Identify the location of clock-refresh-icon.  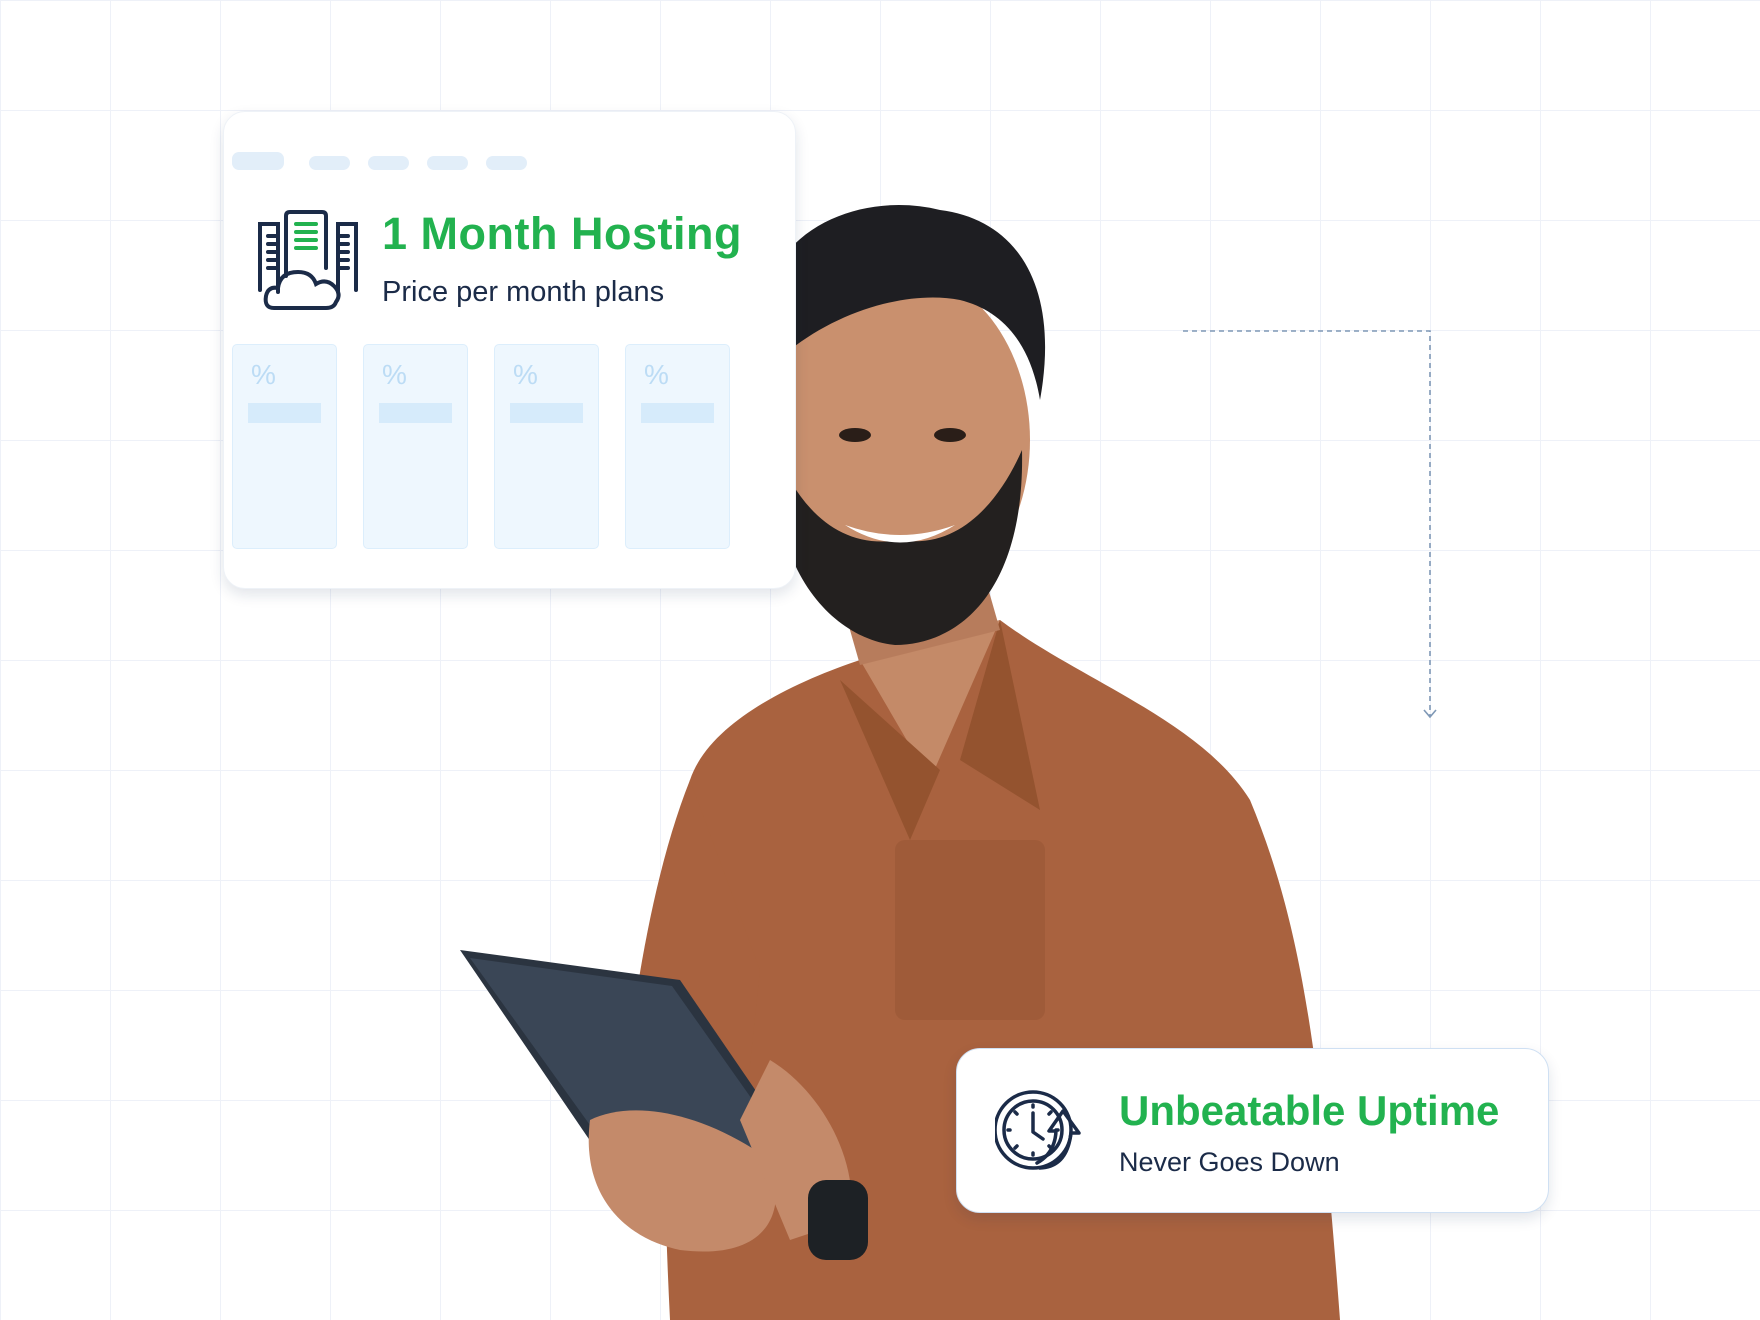
(1038, 1130).